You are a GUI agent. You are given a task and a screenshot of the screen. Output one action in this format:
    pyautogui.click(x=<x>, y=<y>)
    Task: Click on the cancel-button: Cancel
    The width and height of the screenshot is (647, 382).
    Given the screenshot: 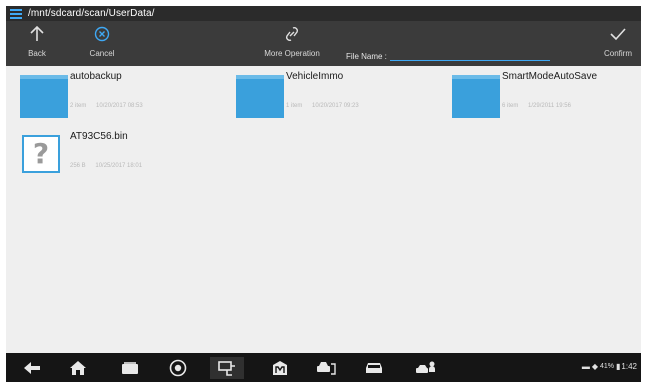 What is the action you would take?
    pyautogui.click(x=102, y=44)
    